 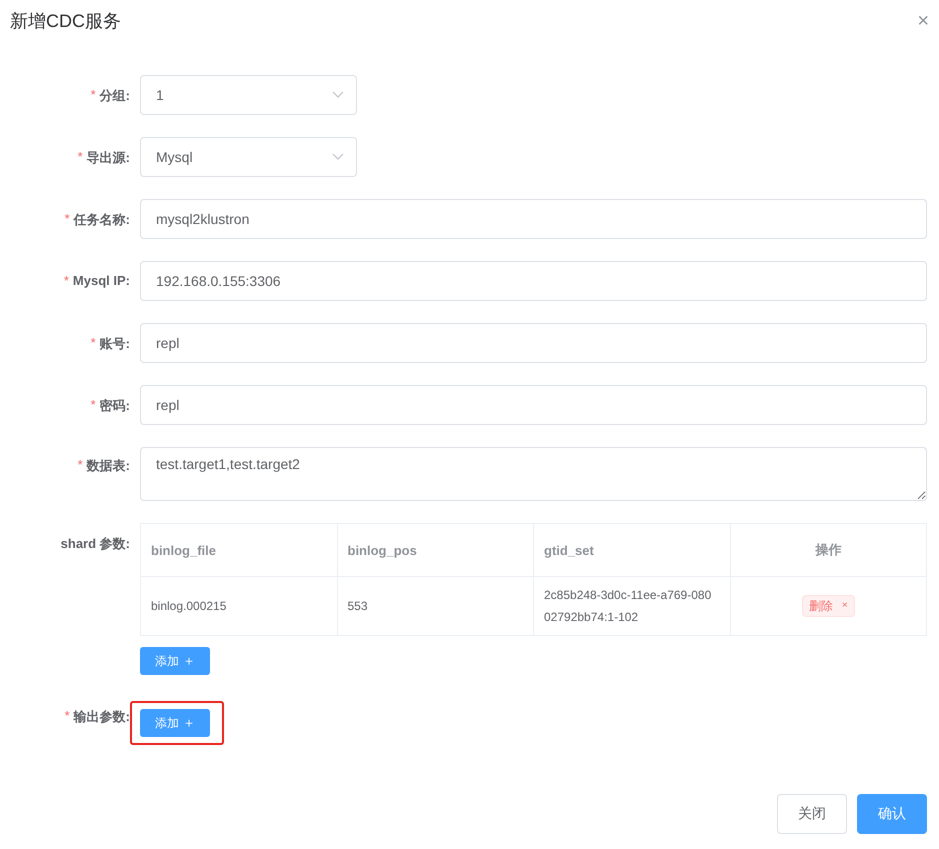 What do you see at coordinates (248, 157) in the screenshot?
I see `select-field: Mysql` at bounding box center [248, 157].